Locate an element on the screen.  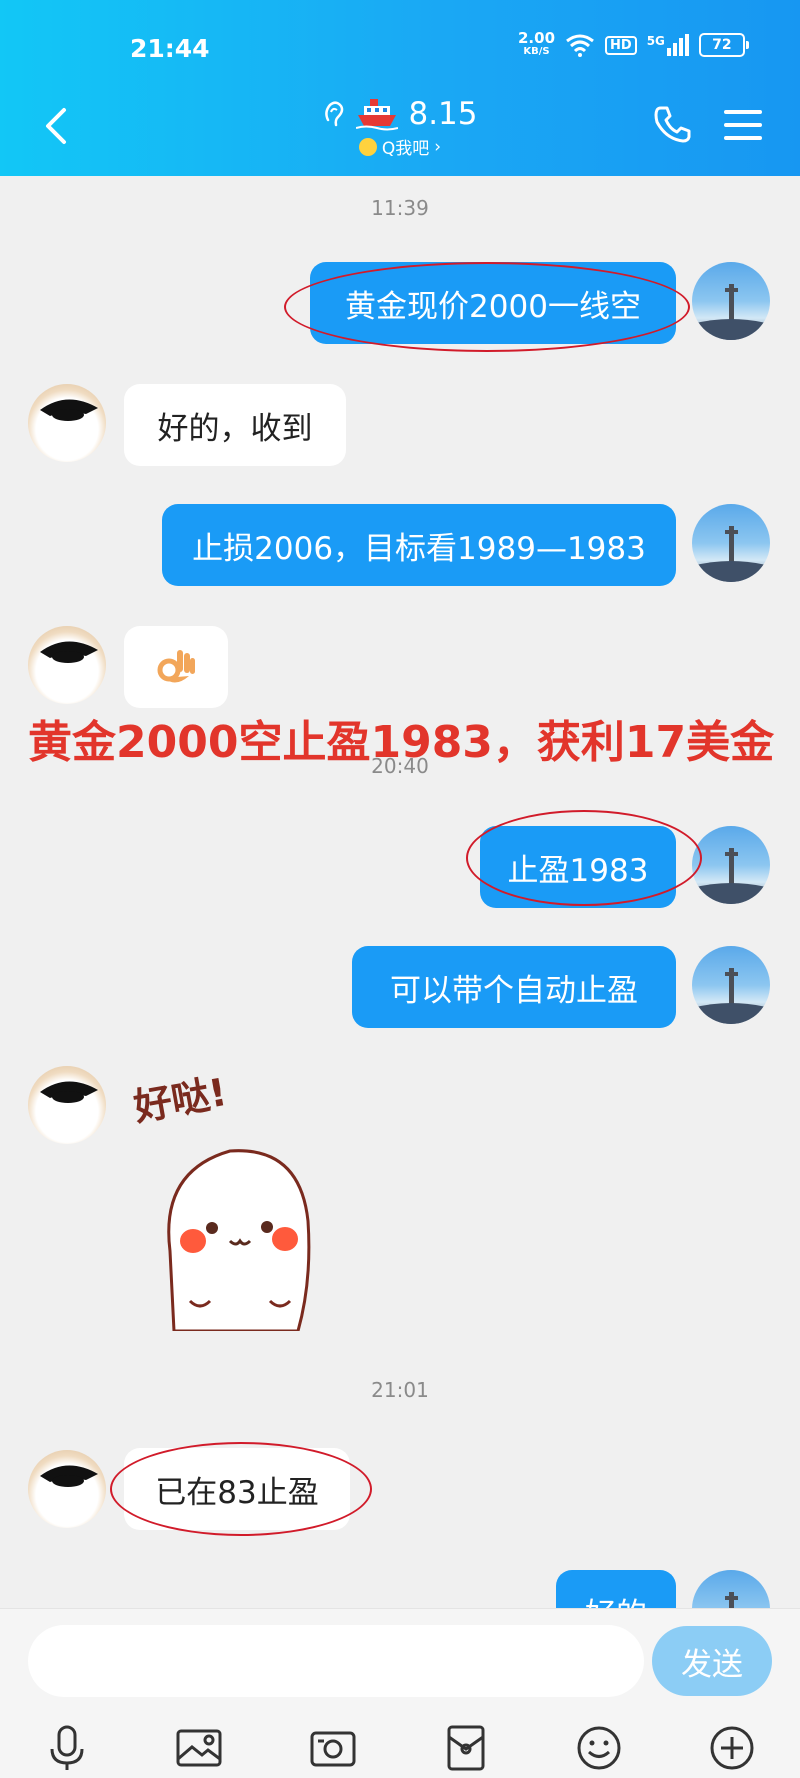
chat-title: 8.15 Q我吧 › is located at coordinates (400, 127).